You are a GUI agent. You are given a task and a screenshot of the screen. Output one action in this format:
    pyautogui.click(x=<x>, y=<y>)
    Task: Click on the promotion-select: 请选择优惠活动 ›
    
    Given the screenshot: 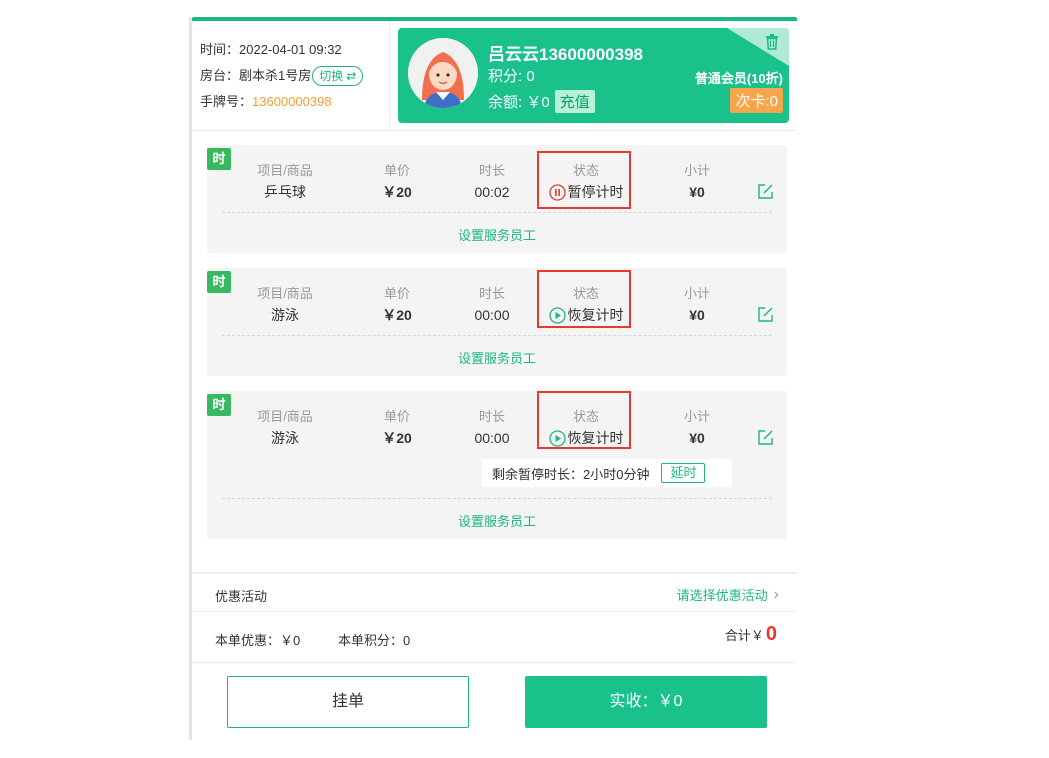 What is the action you would take?
    pyautogui.click(x=728, y=594)
    